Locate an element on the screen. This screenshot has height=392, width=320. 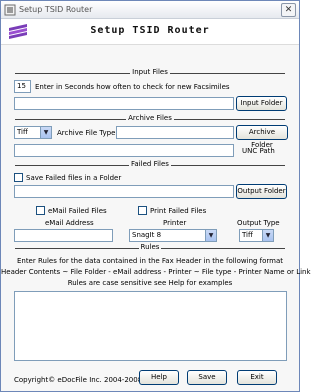
close-icon: ✕ is located at coordinates (288, 10).